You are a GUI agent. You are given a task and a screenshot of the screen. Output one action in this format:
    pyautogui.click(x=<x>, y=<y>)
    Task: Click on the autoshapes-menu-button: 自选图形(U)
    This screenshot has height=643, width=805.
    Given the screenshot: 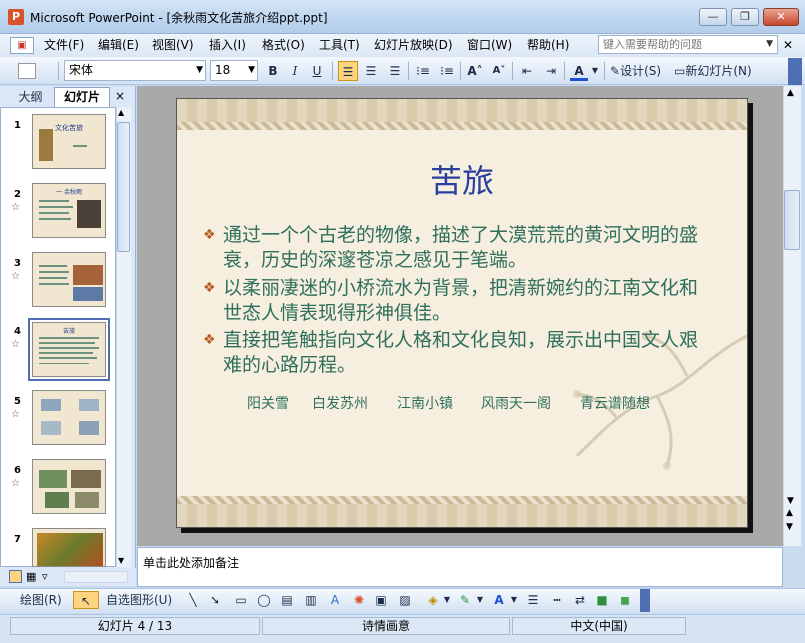 What is the action you would take?
    pyautogui.click(x=144, y=600)
    